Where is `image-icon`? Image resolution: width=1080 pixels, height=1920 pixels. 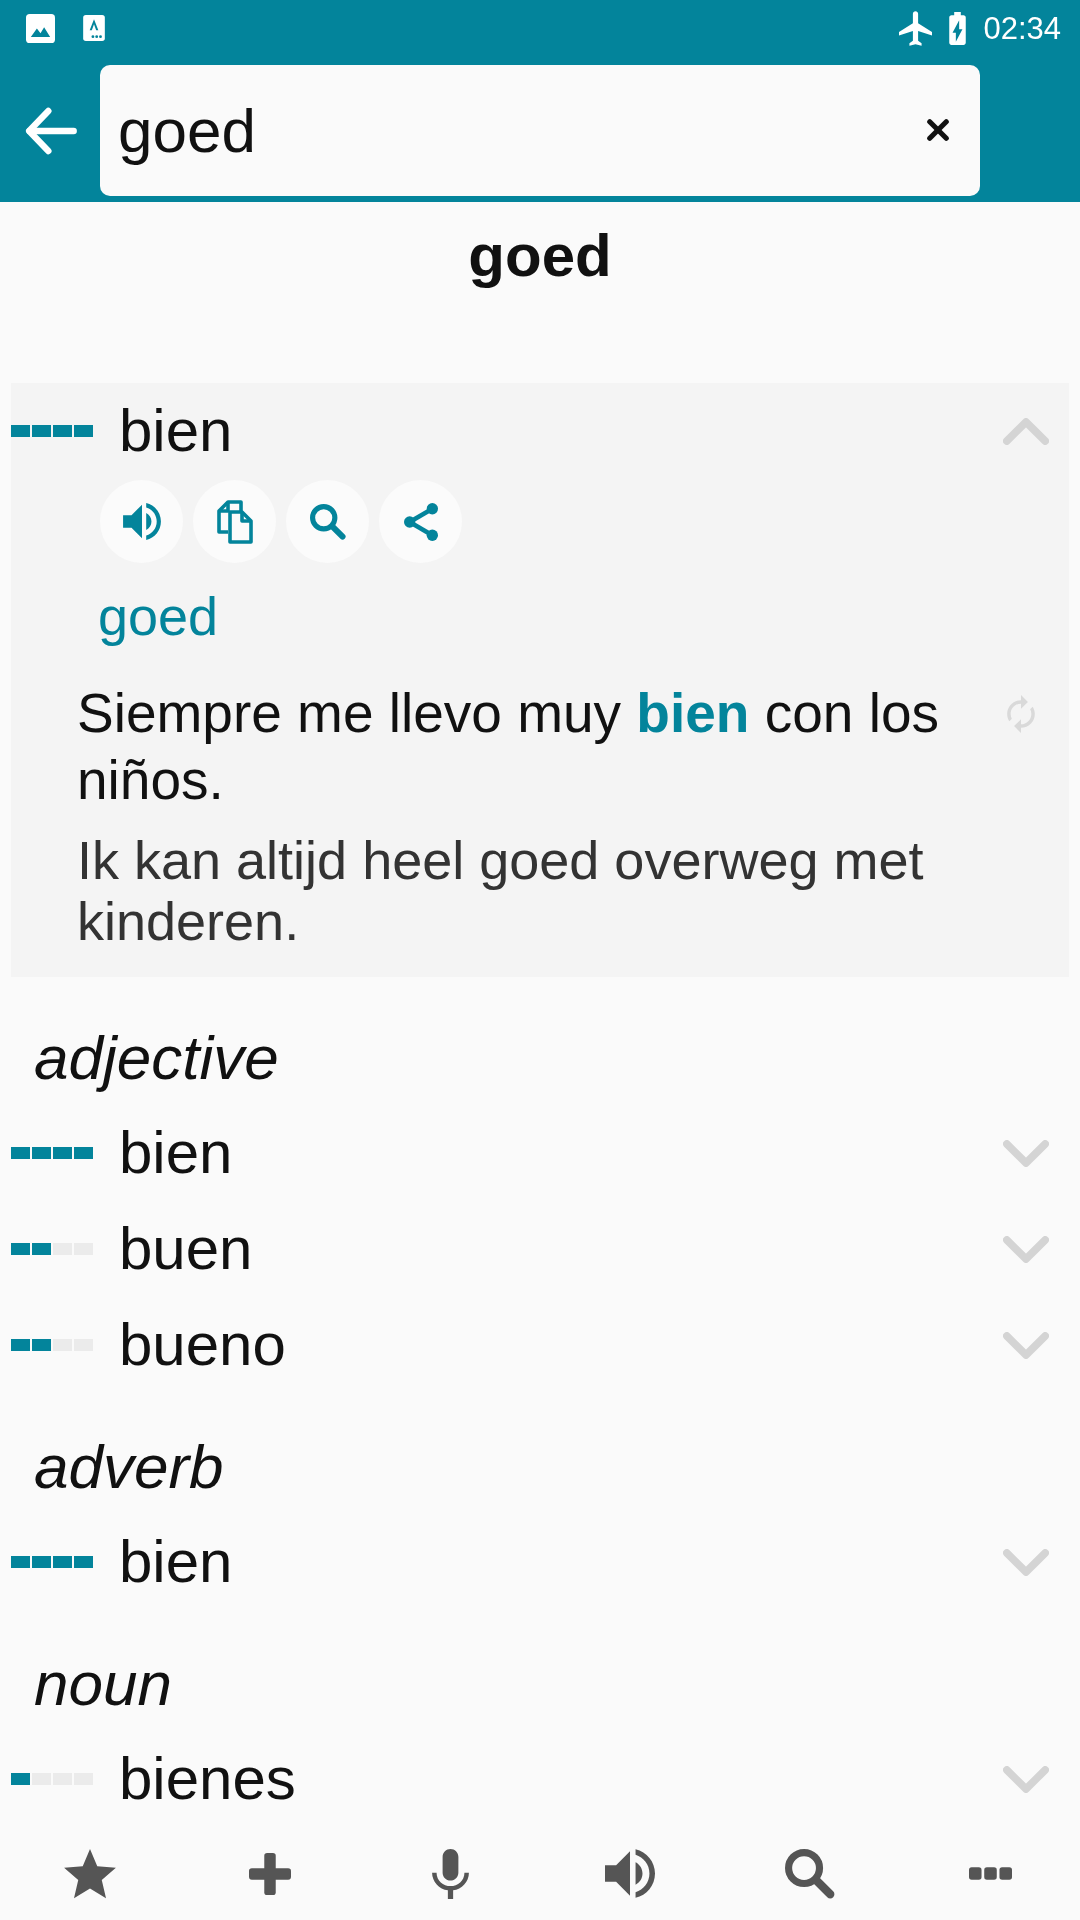 image-icon is located at coordinates (40, 28).